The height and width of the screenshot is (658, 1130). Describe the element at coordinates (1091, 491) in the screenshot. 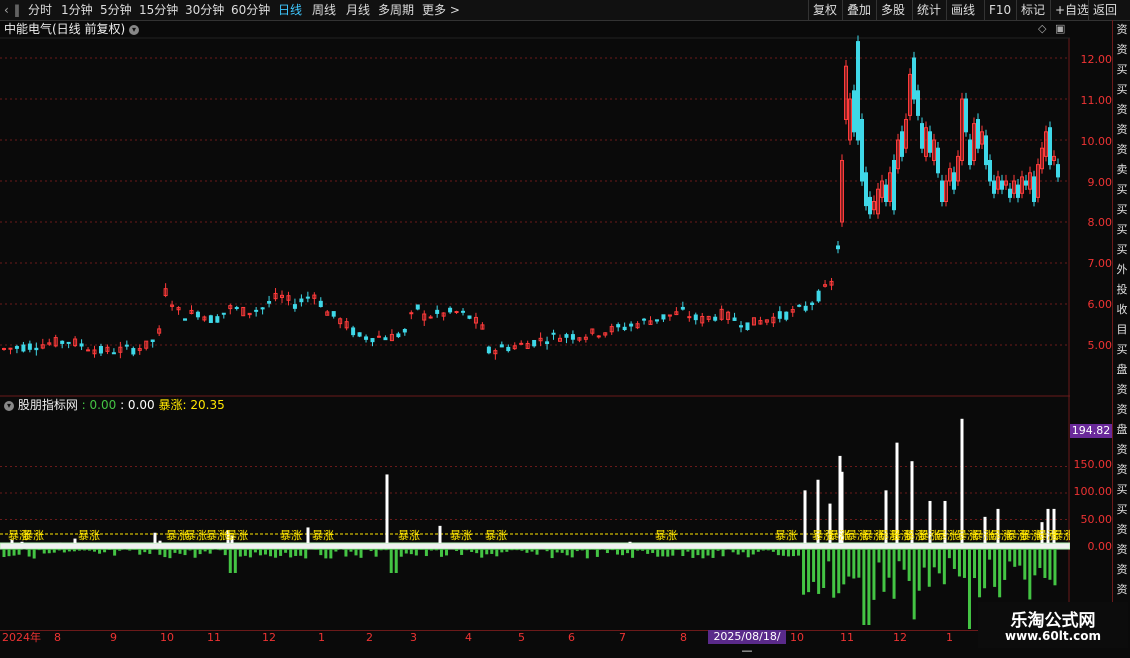

I see `indicator-tick-label: 100.00` at that location.